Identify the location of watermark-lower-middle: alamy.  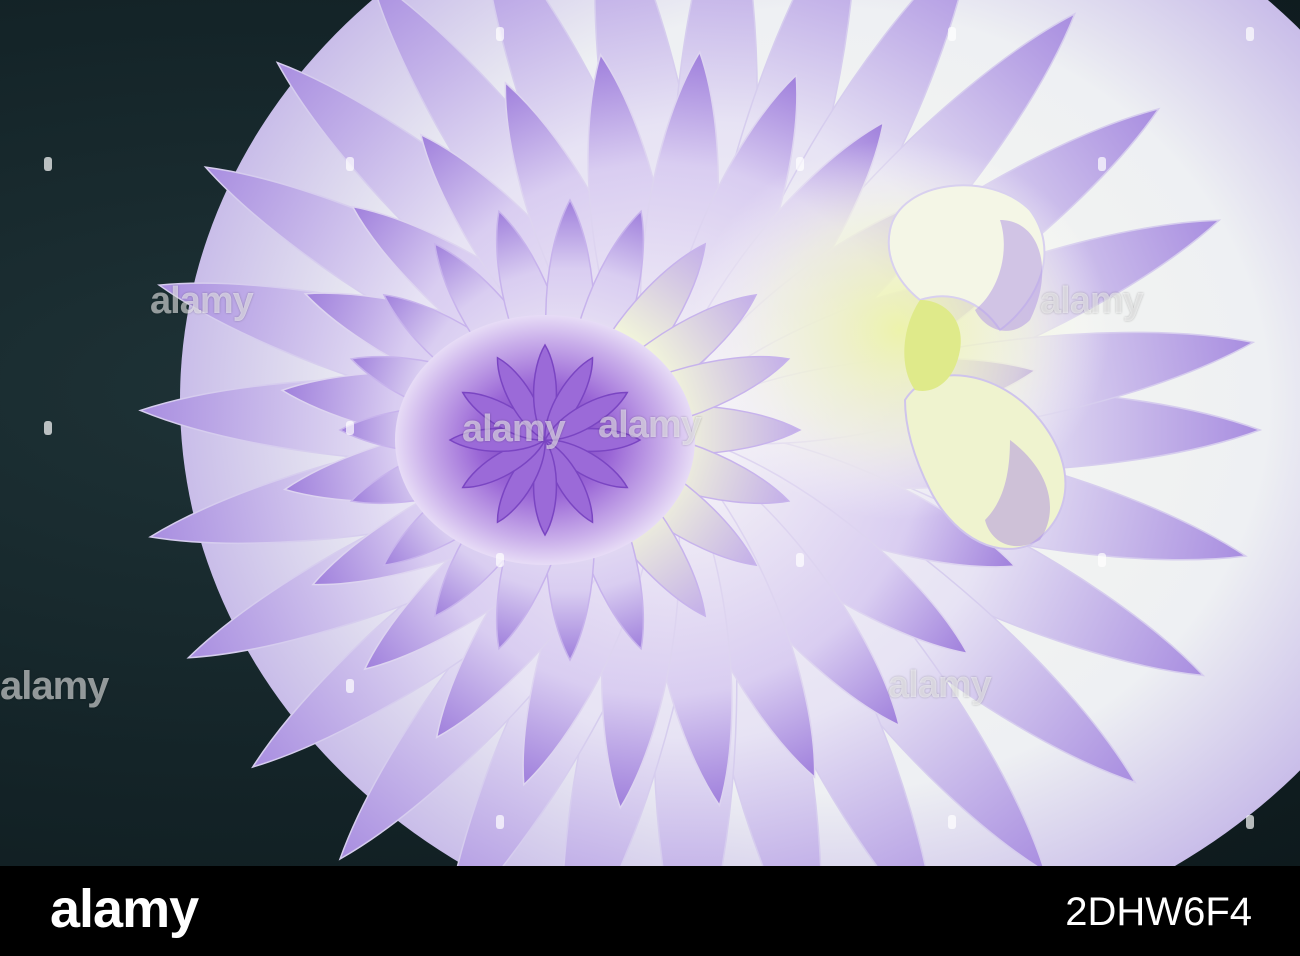
(940, 685).